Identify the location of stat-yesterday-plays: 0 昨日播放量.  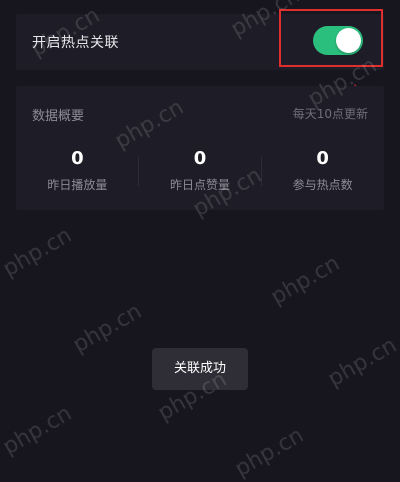
(77, 172).